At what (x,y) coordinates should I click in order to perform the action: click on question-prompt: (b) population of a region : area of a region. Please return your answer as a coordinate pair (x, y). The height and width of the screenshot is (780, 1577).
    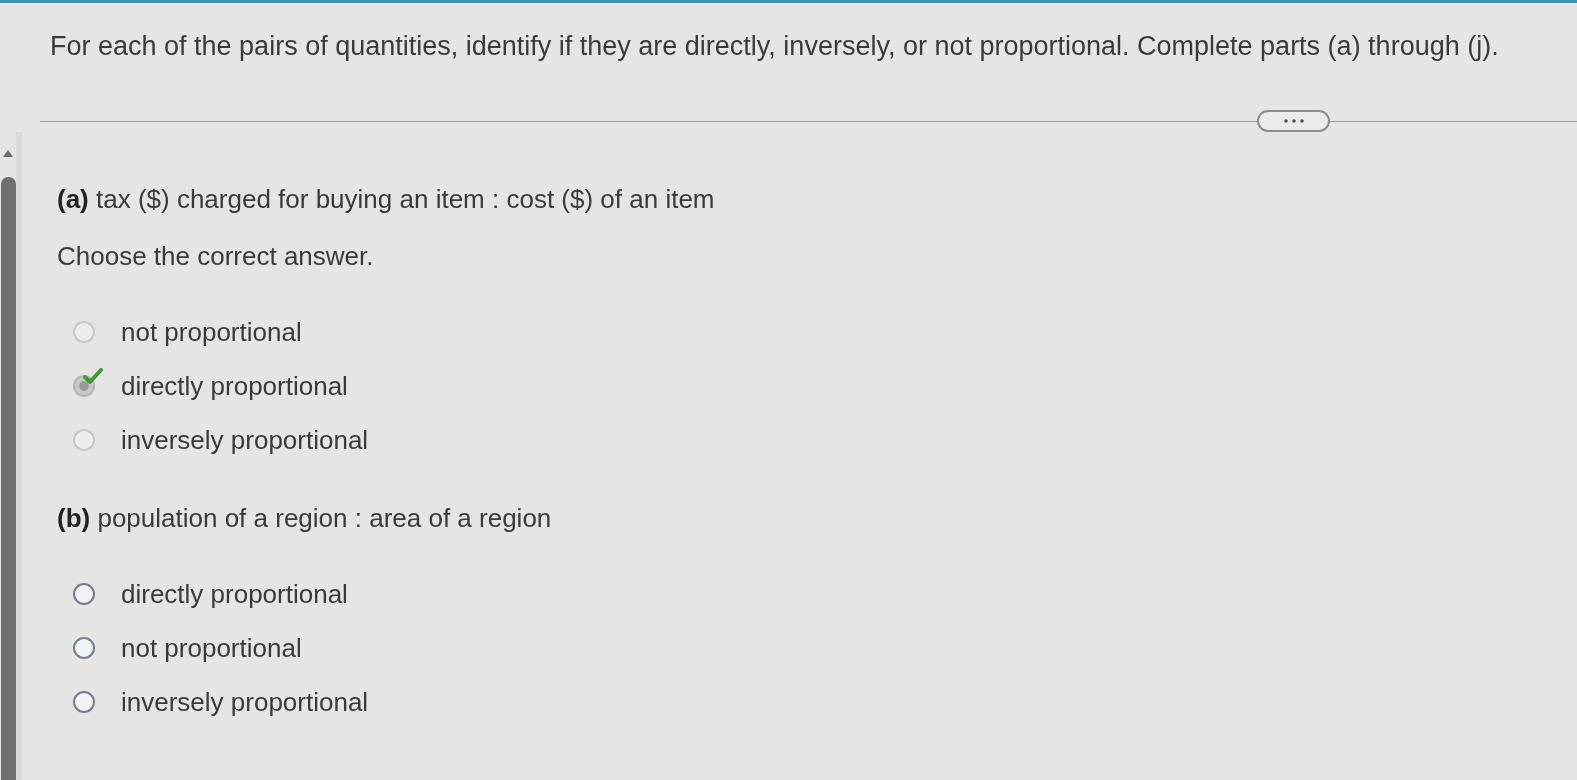
    Looking at the image, I should click on (305, 518).